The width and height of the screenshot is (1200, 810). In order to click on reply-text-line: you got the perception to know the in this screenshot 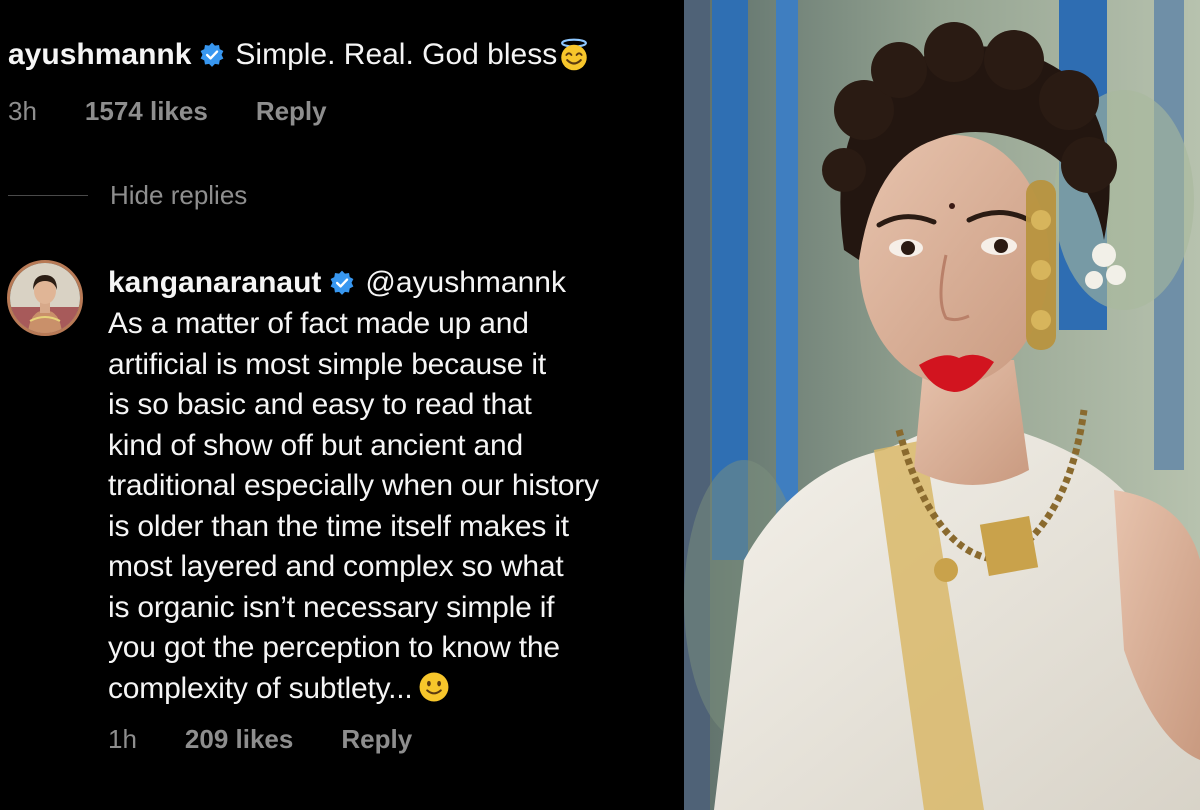, I will do `click(334, 647)`.